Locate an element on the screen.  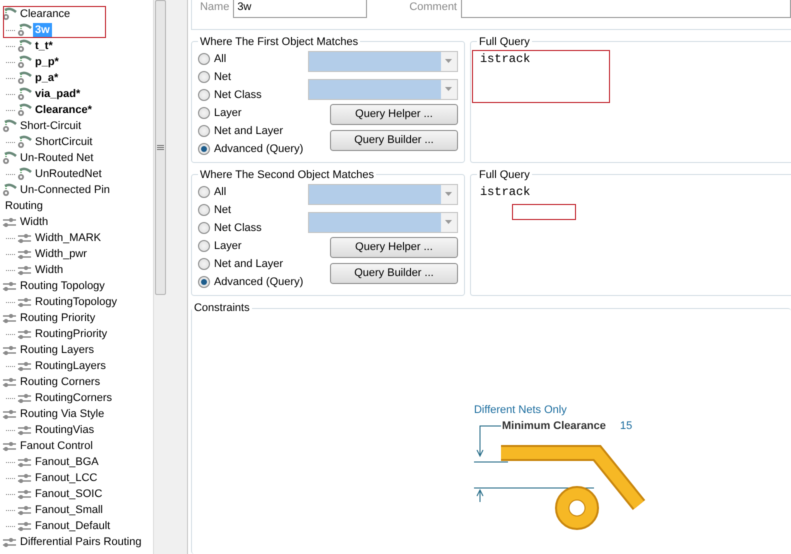
tree-item: RoutingVias is located at coordinates (48, 430).